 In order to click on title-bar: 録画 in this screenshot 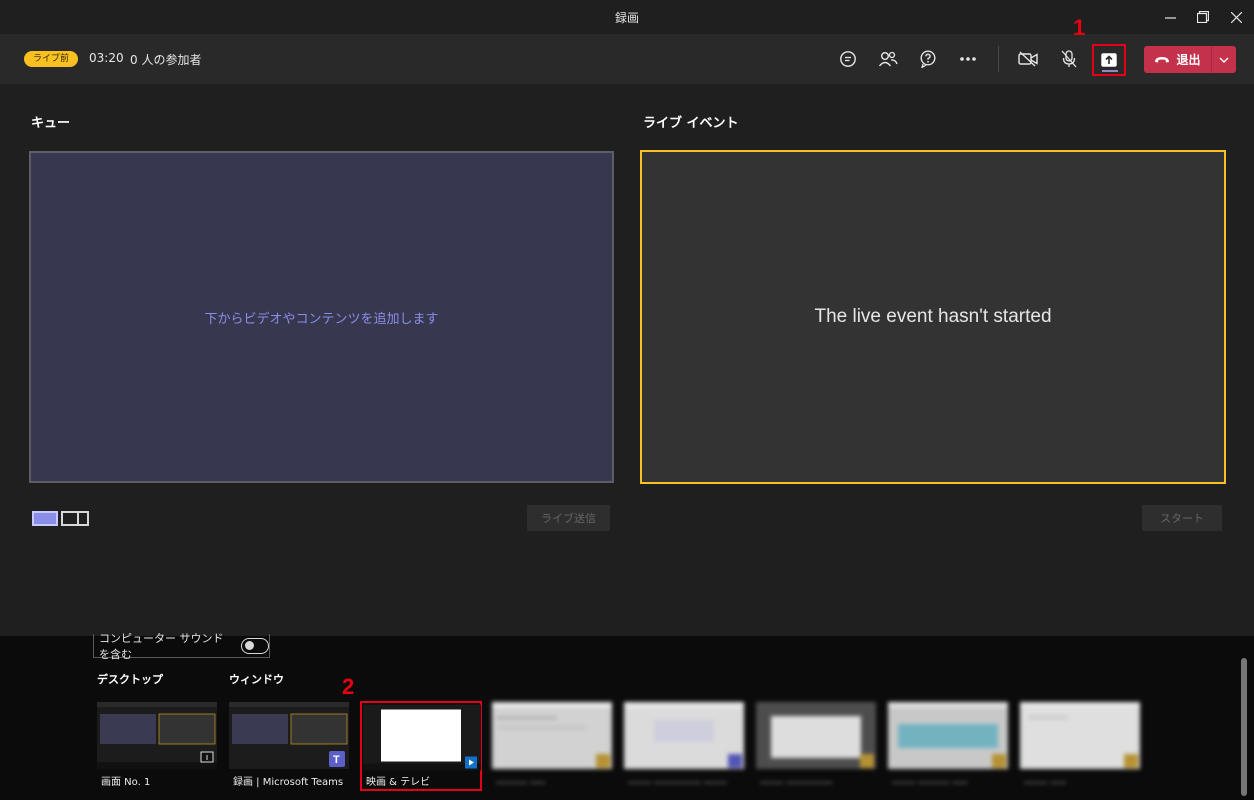, I will do `click(627, 17)`.